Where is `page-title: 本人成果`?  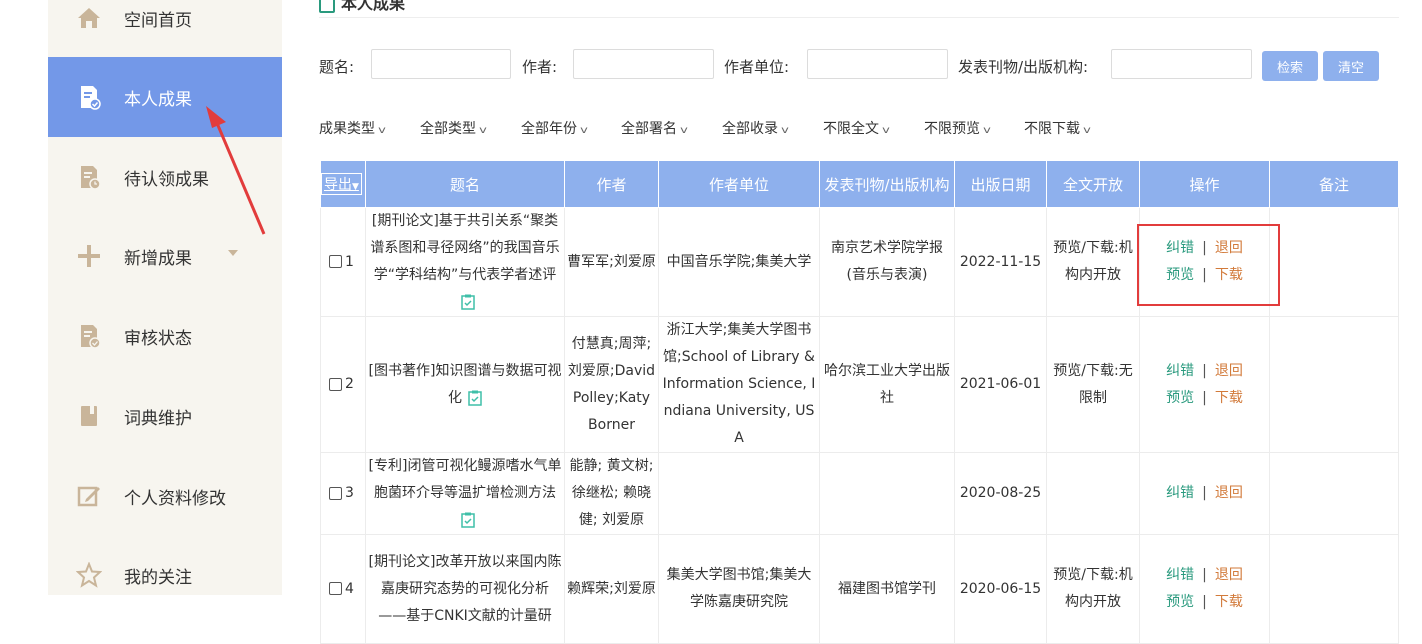 page-title: 本人成果 is located at coordinates (362, 7).